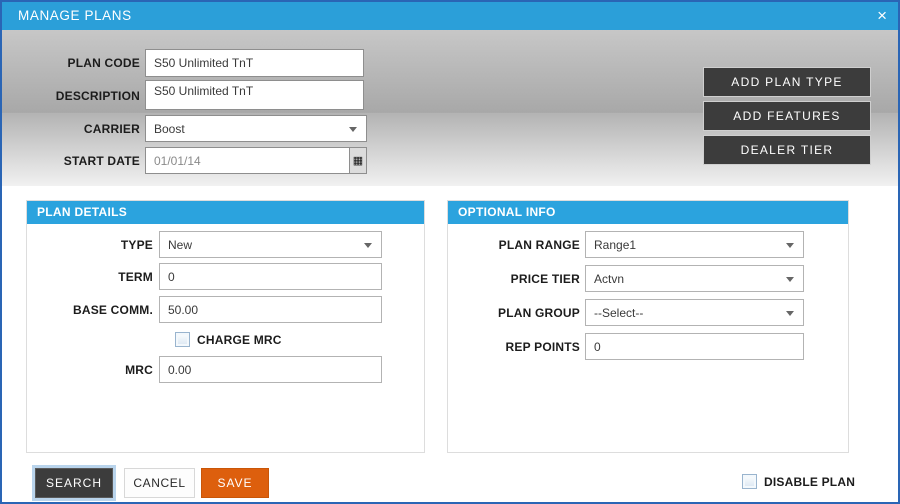 The image size is (900, 504). What do you see at coordinates (239, 340) in the screenshot?
I see `charge-mrc-label: CHARGE MRC` at bounding box center [239, 340].